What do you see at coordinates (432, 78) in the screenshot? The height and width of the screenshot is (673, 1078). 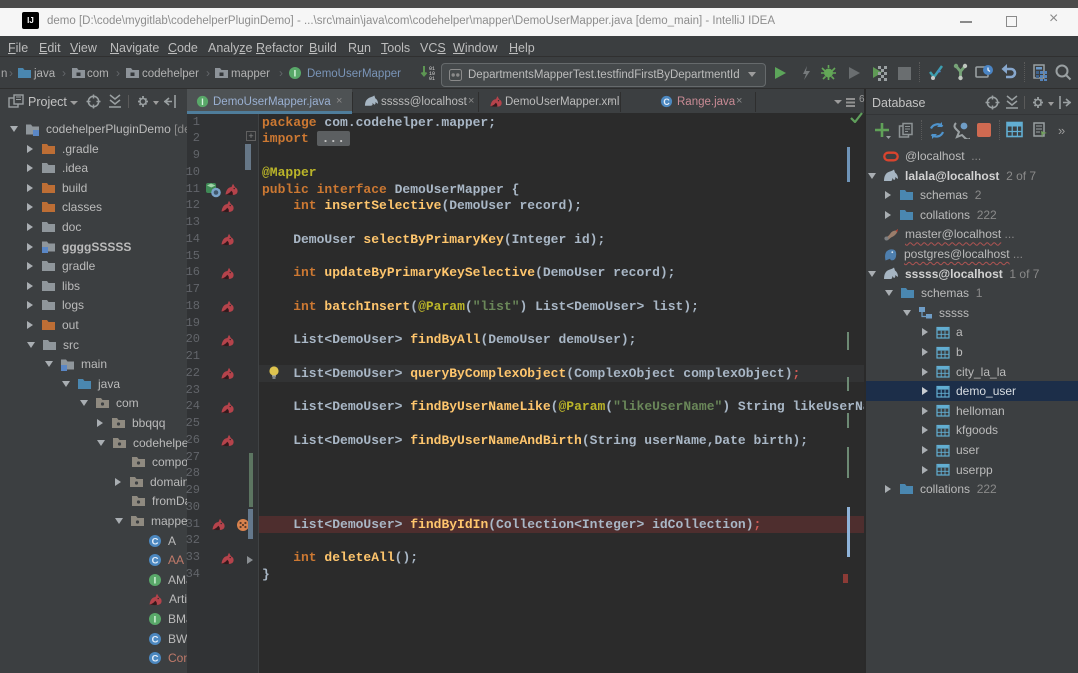 I see `svg-text: 01` at bounding box center [432, 78].